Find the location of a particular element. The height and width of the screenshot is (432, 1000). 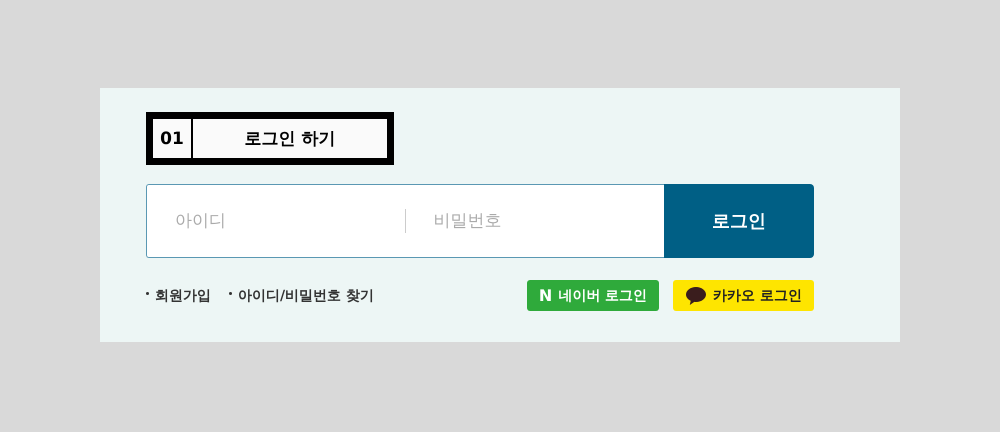

section-number: 01 is located at coordinates (173, 138).